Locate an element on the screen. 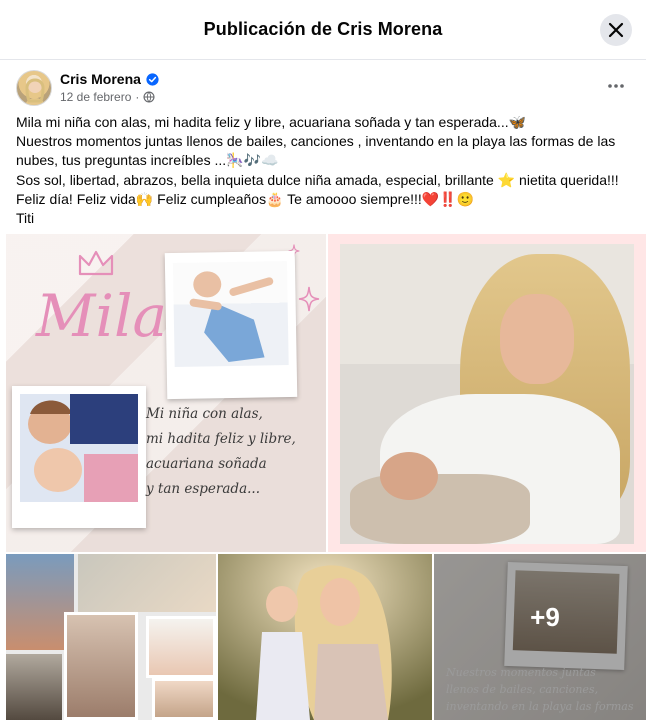 This screenshot has width=646, height=720. more-photos-count: +9 is located at coordinates (540, 637).